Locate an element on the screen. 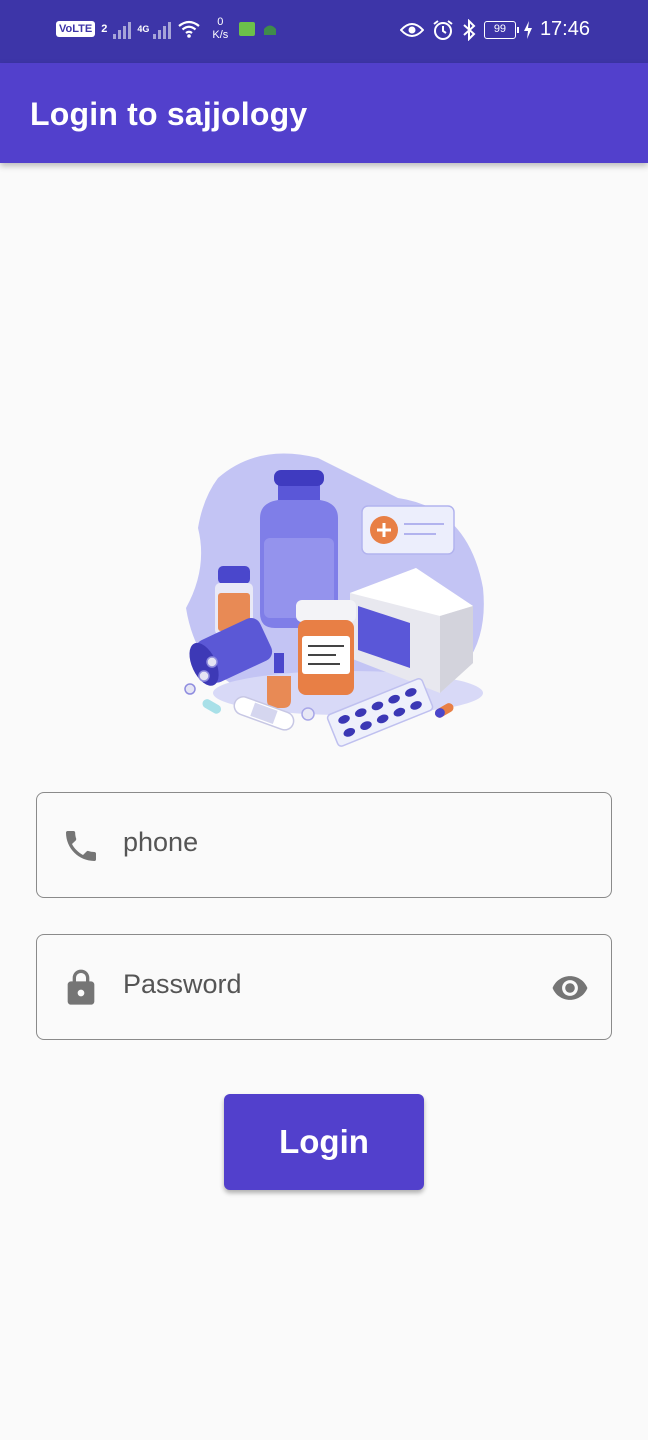 The image size is (648, 1440). eye-comfort-icon is located at coordinates (411, 29).